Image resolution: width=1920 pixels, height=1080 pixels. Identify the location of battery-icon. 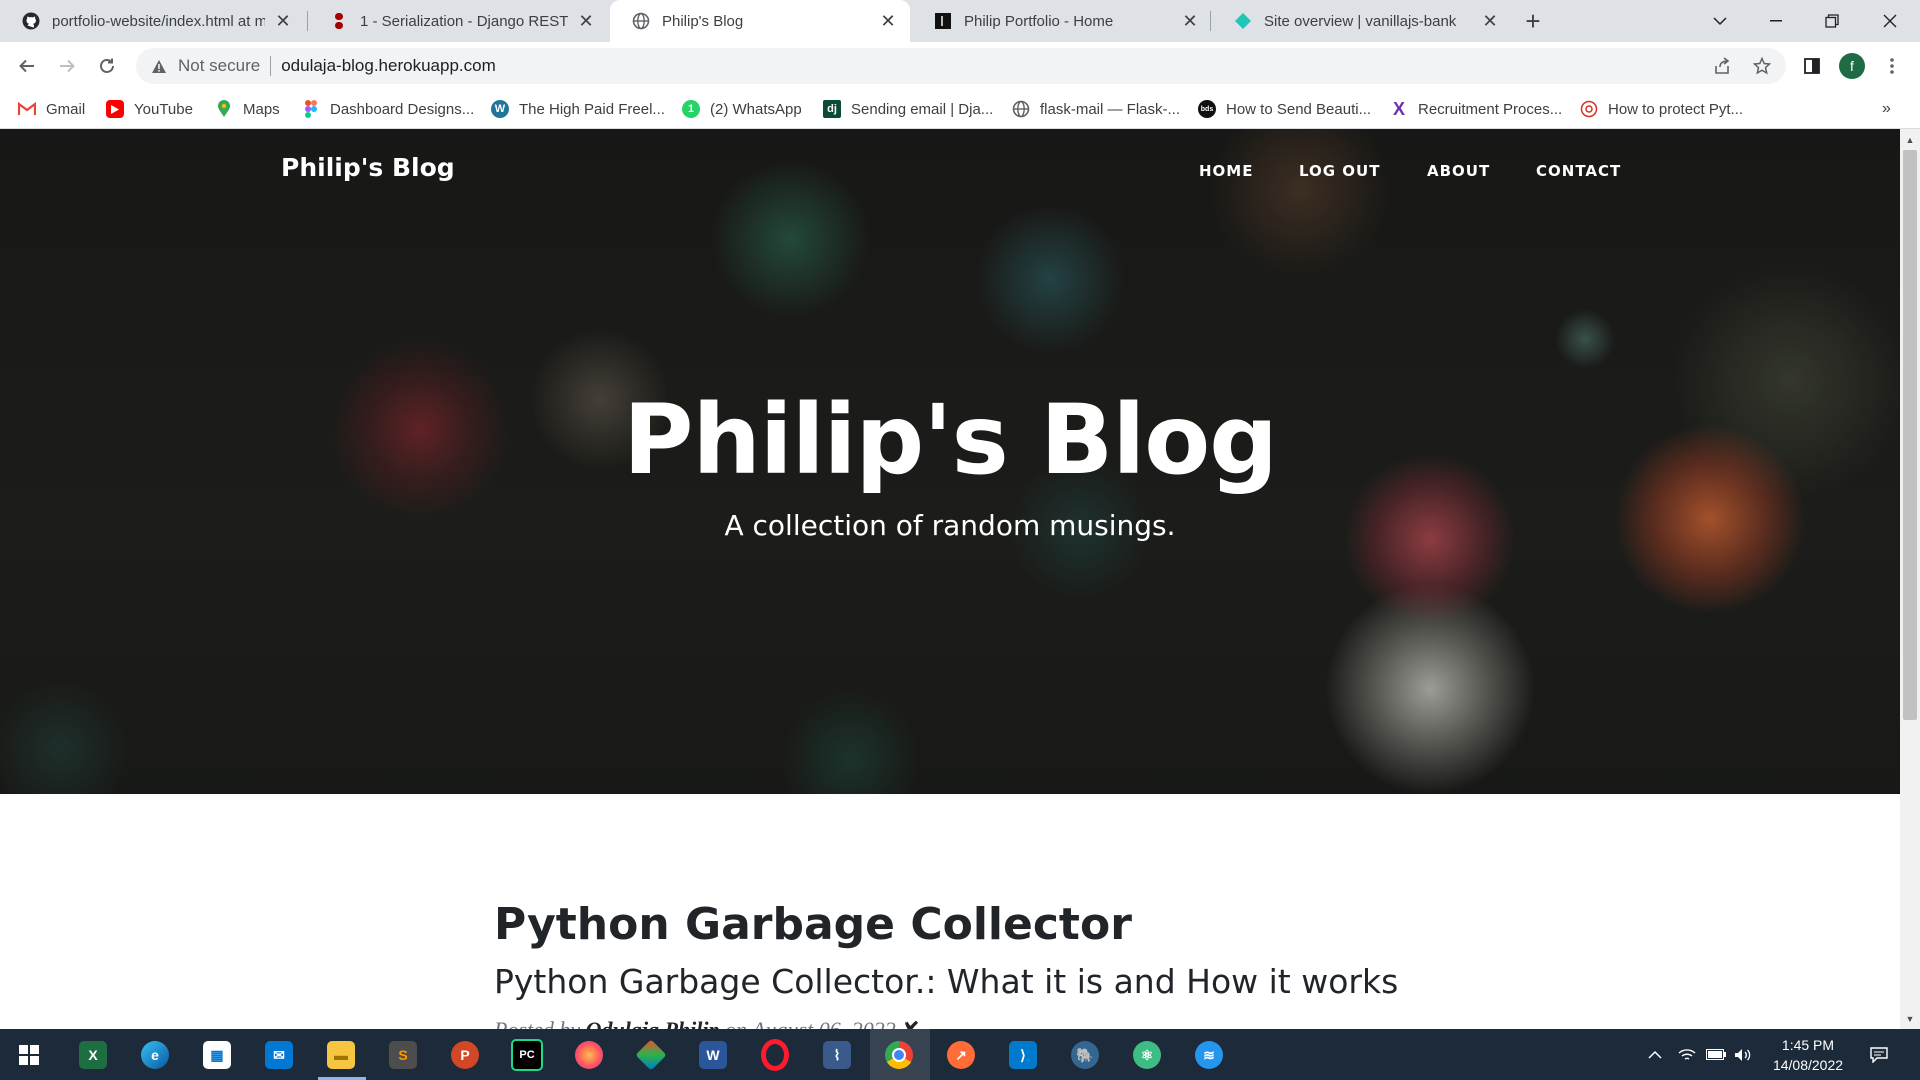
(1716, 1054).